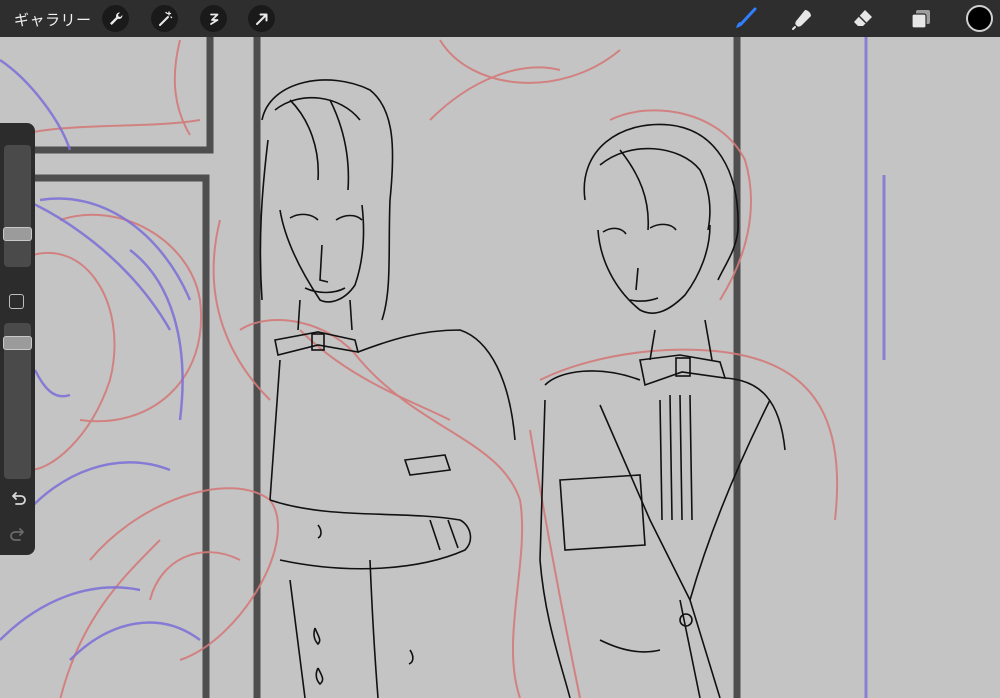  I want to click on adjustments-button, so click(164, 18).